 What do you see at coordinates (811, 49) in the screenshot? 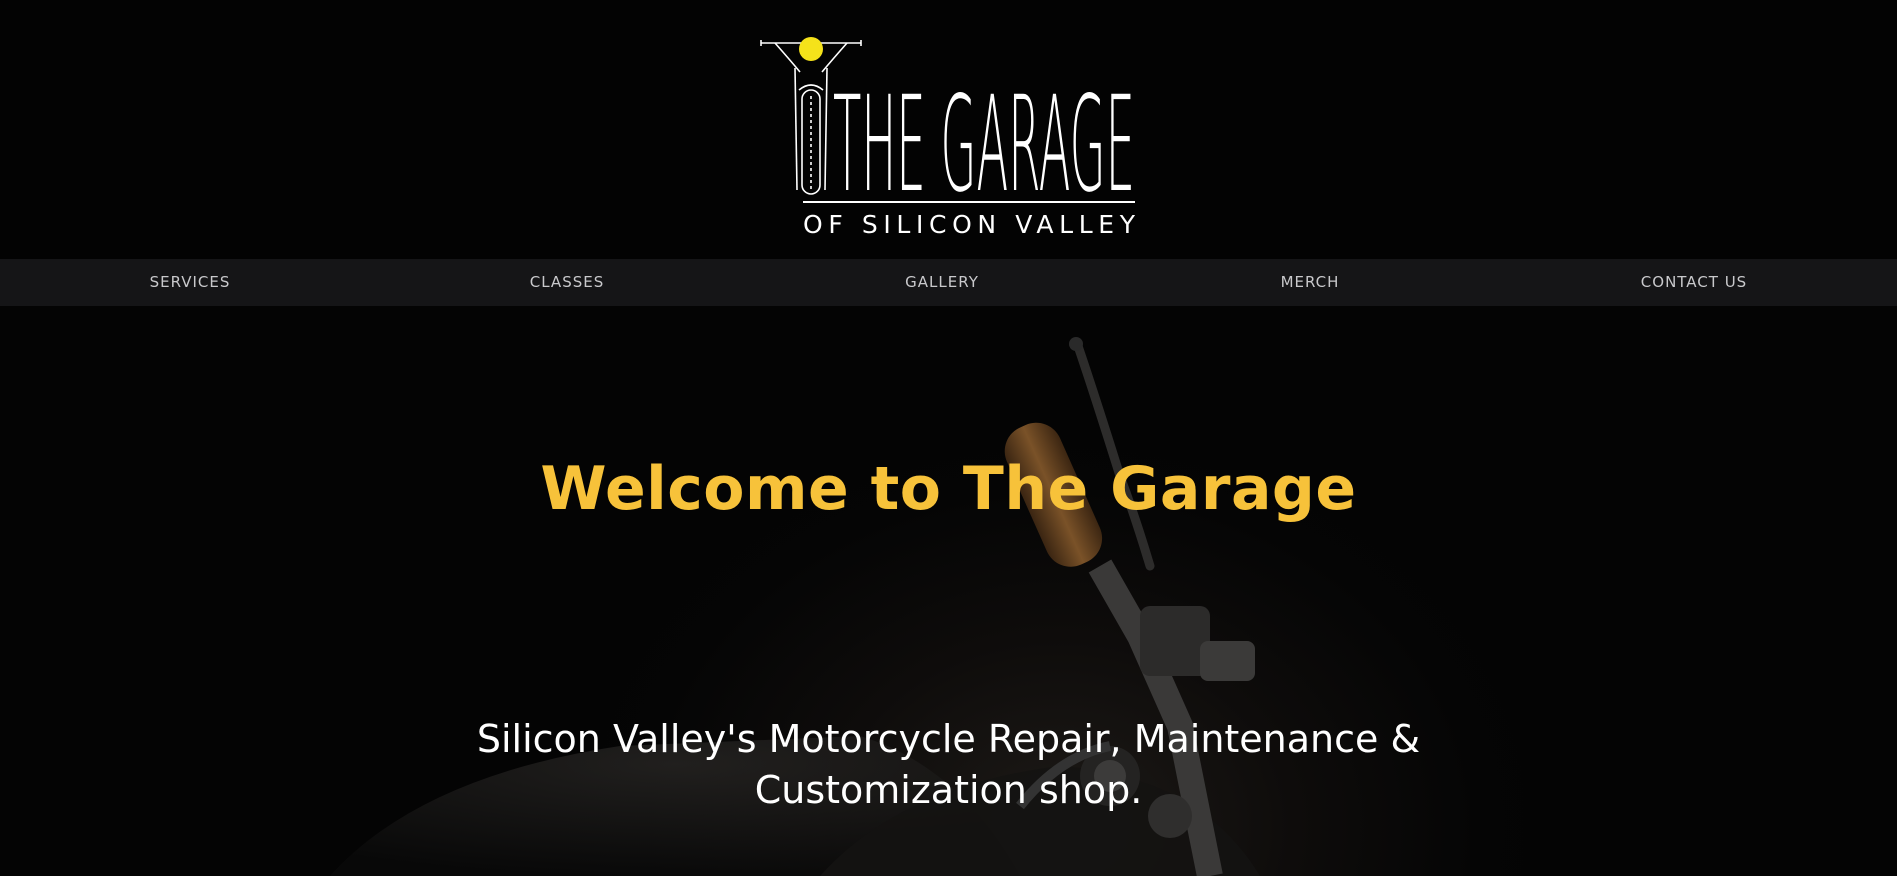
I see `headlight-icon` at bounding box center [811, 49].